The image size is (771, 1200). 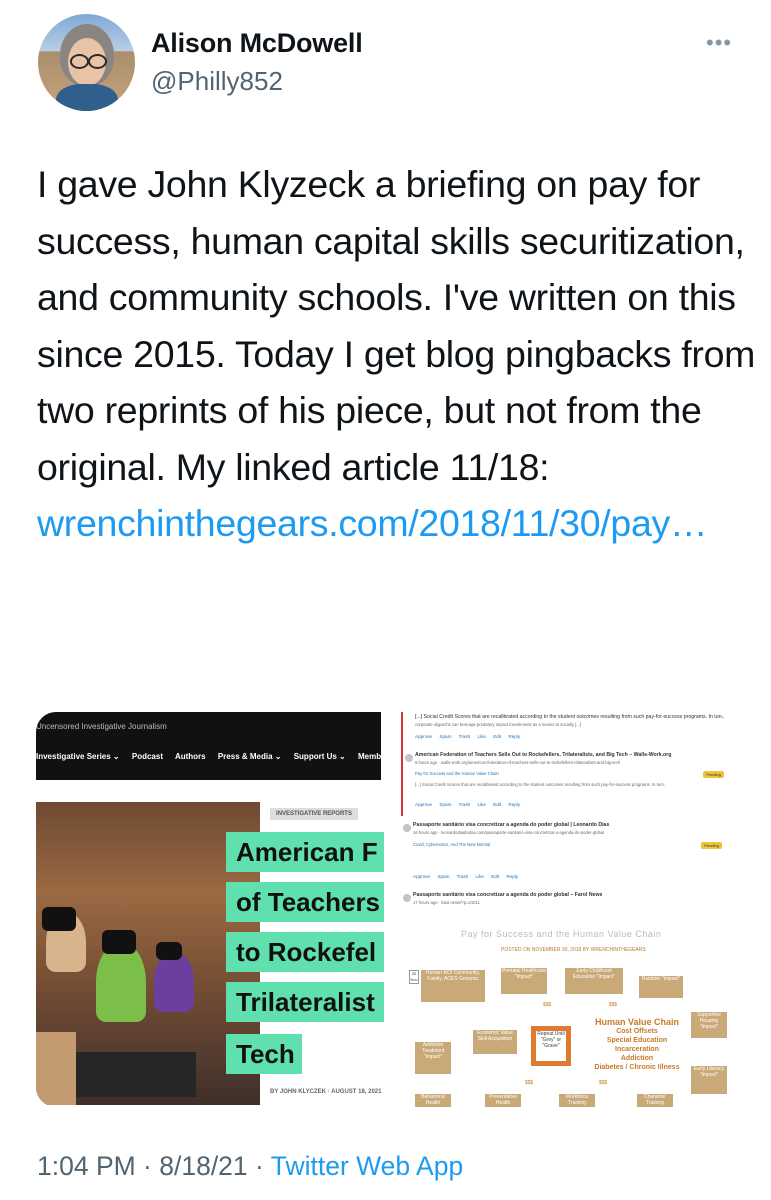 What do you see at coordinates (257, 43) in the screenshot?
I see `display-name: Alison McDowell` at bounding box center [257, 43].